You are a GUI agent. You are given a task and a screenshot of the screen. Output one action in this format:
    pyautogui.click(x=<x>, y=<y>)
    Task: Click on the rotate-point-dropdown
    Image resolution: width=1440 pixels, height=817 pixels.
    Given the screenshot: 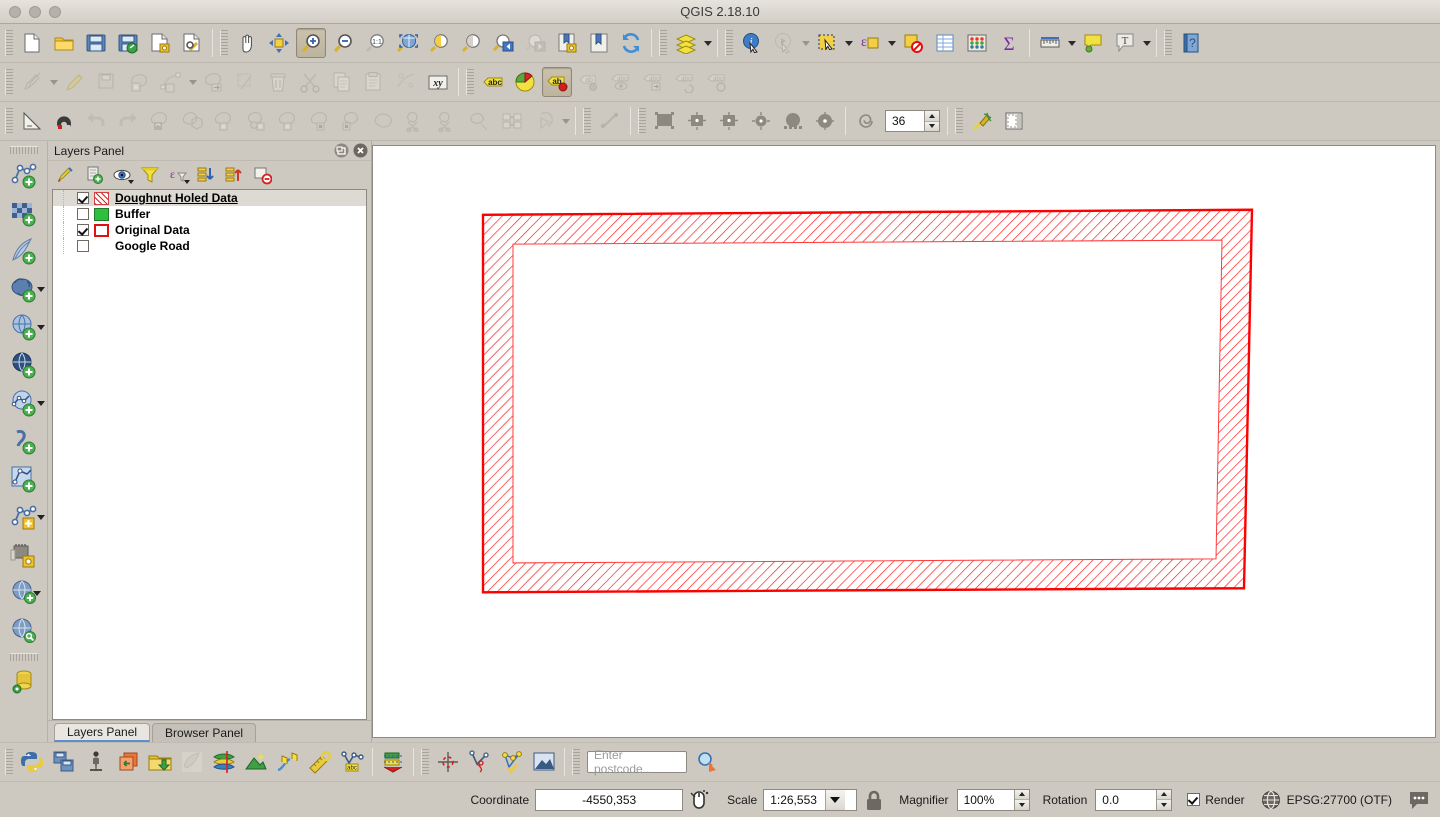 What is the action you would take?
    pyautogui.click(x=565, y=121)
    